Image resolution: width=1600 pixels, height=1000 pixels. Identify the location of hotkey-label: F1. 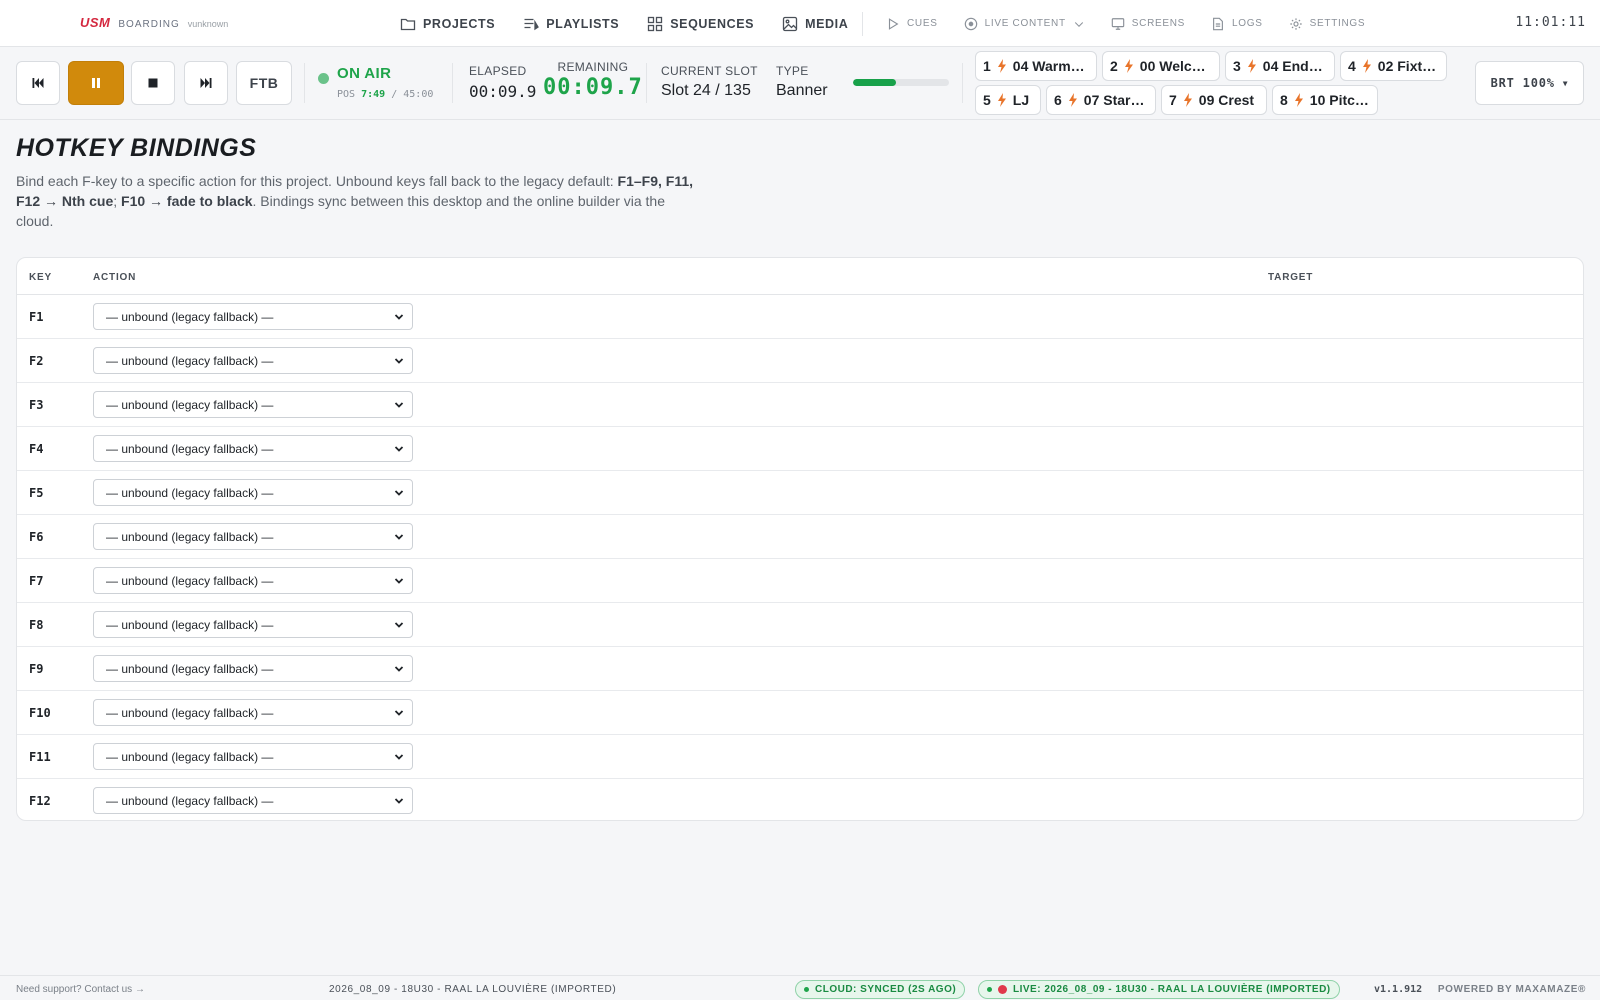
(36, 317).